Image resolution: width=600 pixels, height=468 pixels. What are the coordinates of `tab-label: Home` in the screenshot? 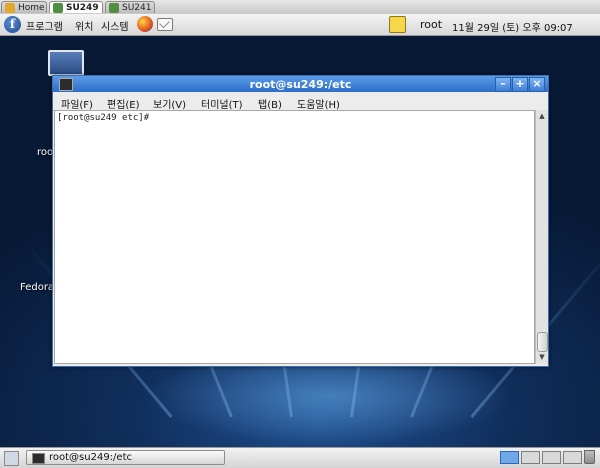 It's located at (31, 8).